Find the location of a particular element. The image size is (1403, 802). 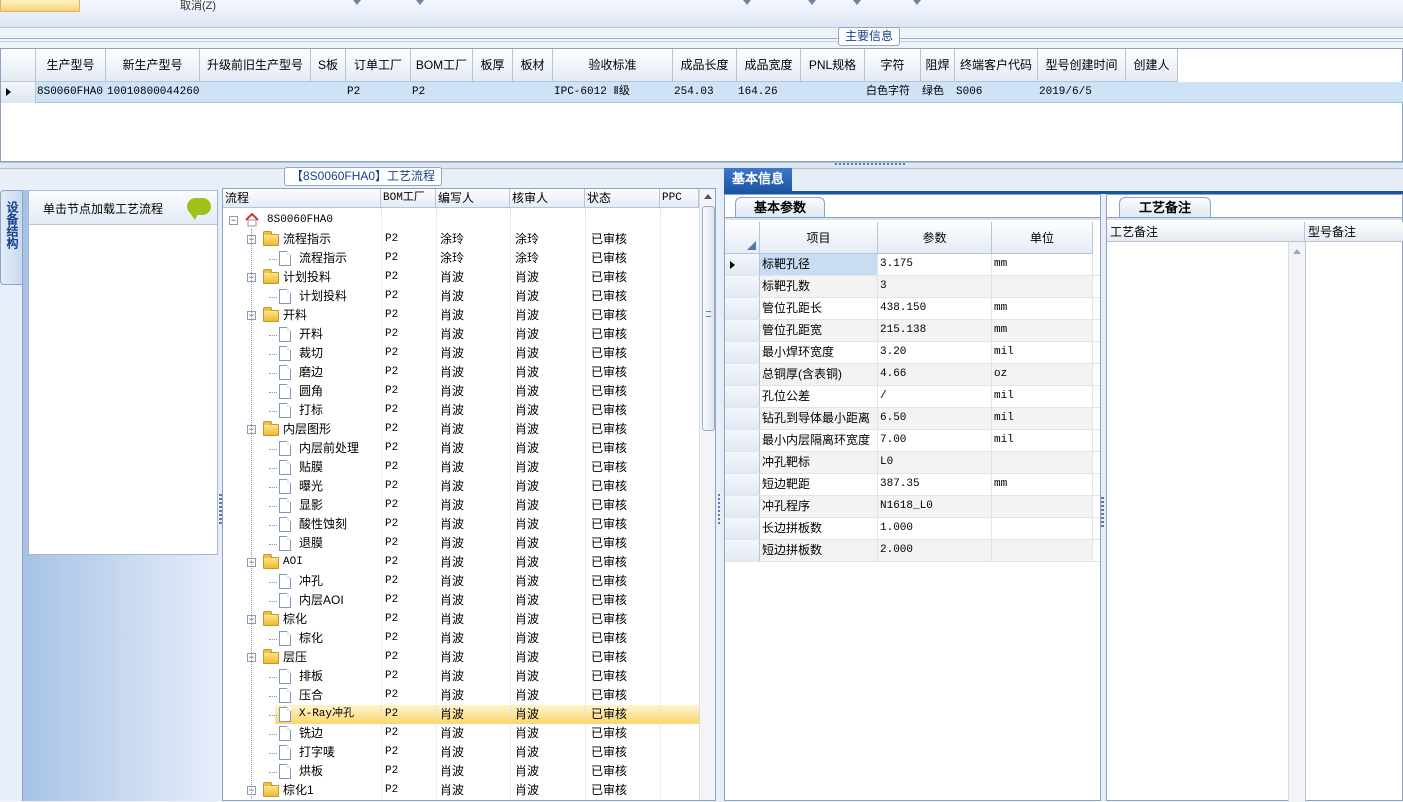

tab-basic-info: 基本信息 is located at coordinates (758, 180).